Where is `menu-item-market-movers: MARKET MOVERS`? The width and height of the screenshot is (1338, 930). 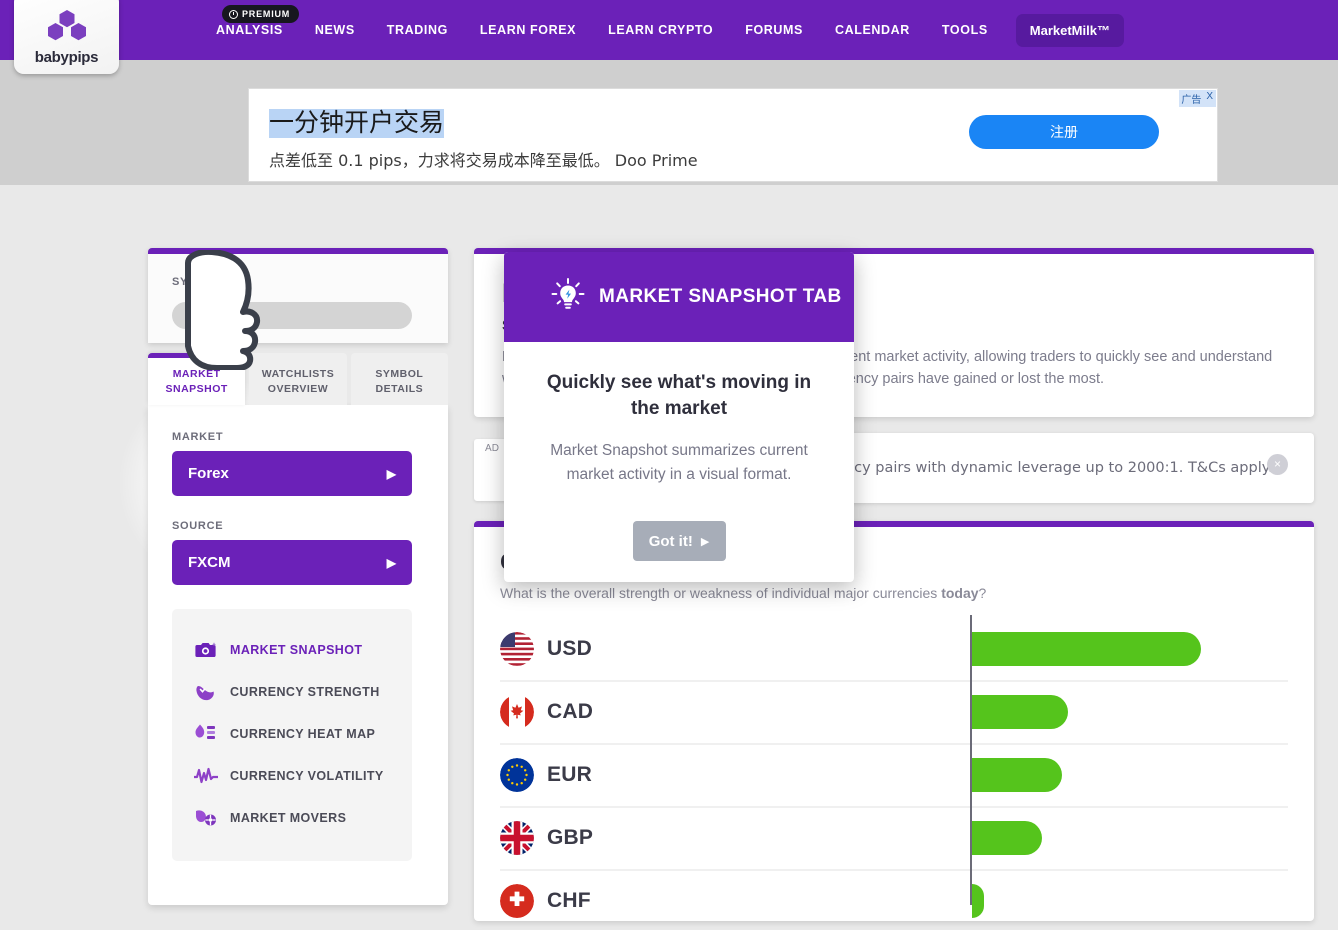 menu-item-market-movers: MARKET MOVERS is located at coordinates (292, 818).